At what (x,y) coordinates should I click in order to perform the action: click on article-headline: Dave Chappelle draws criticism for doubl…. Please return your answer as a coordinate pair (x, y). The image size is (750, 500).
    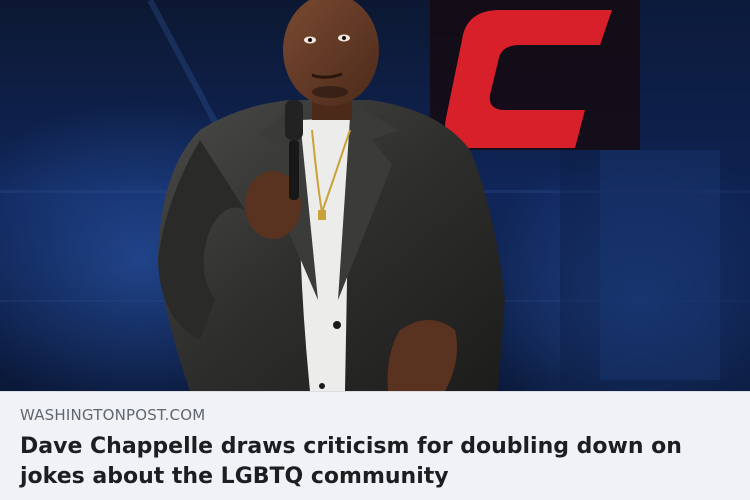
    Looking at the image, I should click on (376, 462).